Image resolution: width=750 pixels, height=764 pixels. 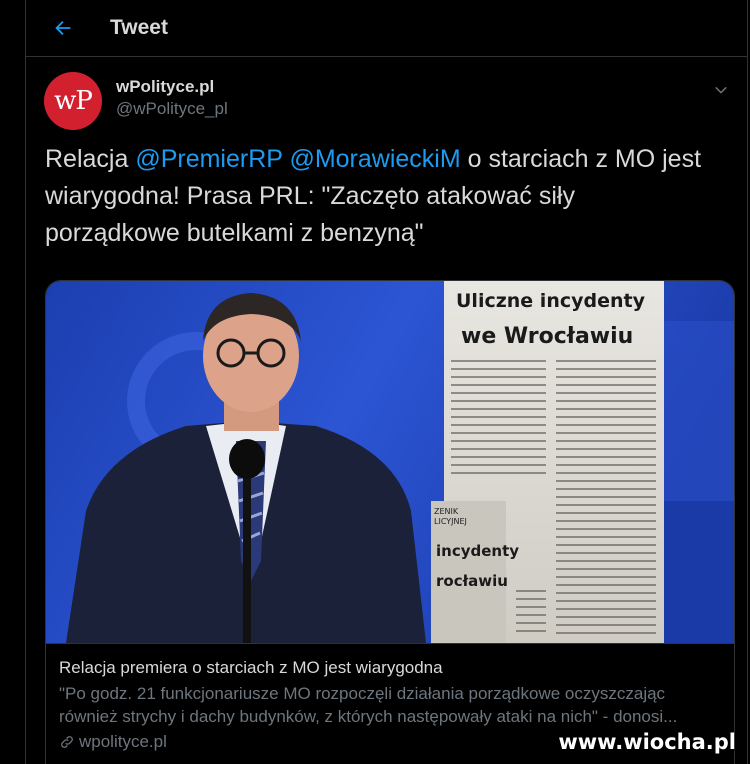 I want to click on author-names: wPolityce.pl @wPolityce_pl, so click(x=172, y=98).